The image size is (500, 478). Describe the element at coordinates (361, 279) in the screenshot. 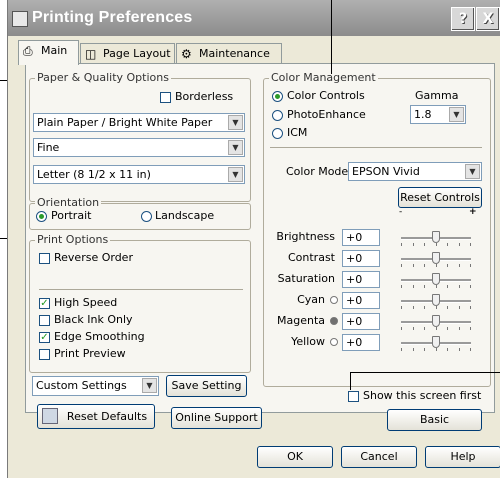

I see `saturation-value-input: +0` at that location.